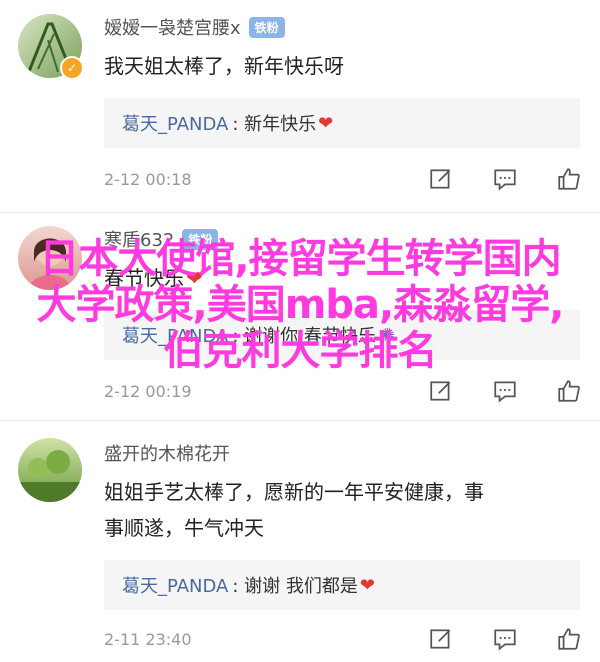 Image resolution: width=600 pixels, height=662 pixels. I want to click on reply-box: 葛天_PANDA : 新年快乐 ❤, so click(342, 123).